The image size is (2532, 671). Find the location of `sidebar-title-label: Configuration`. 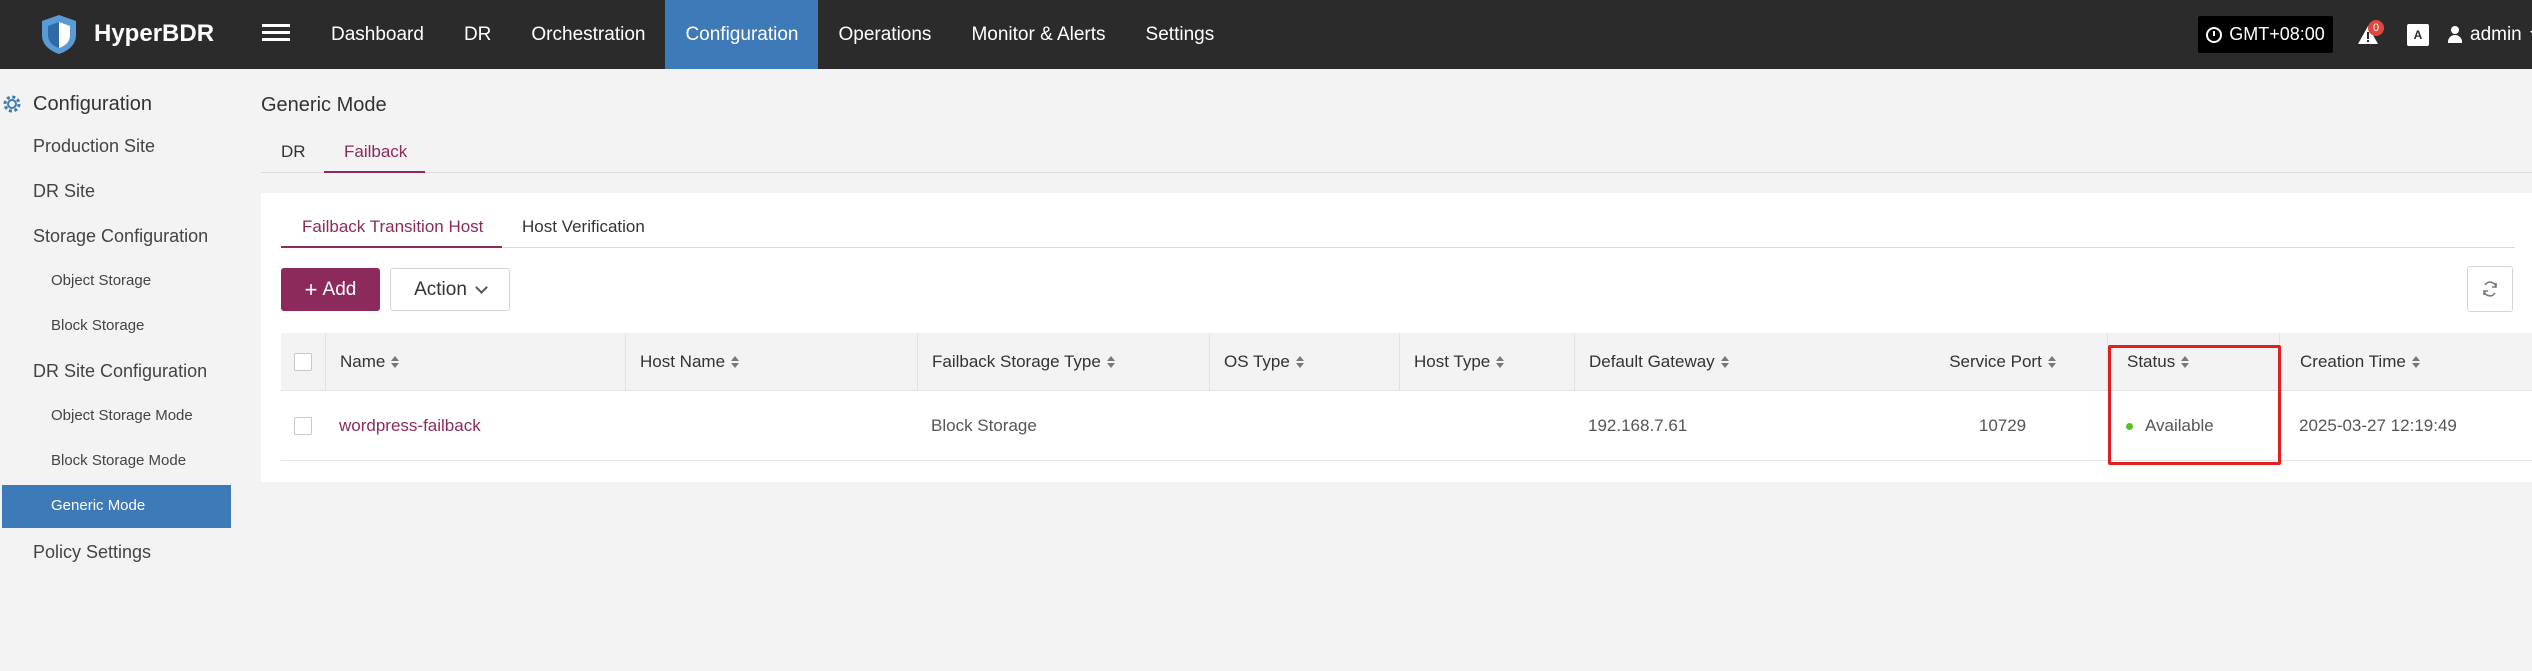

sidebar-title-label: Configuration is located at coordinates (92, 103).